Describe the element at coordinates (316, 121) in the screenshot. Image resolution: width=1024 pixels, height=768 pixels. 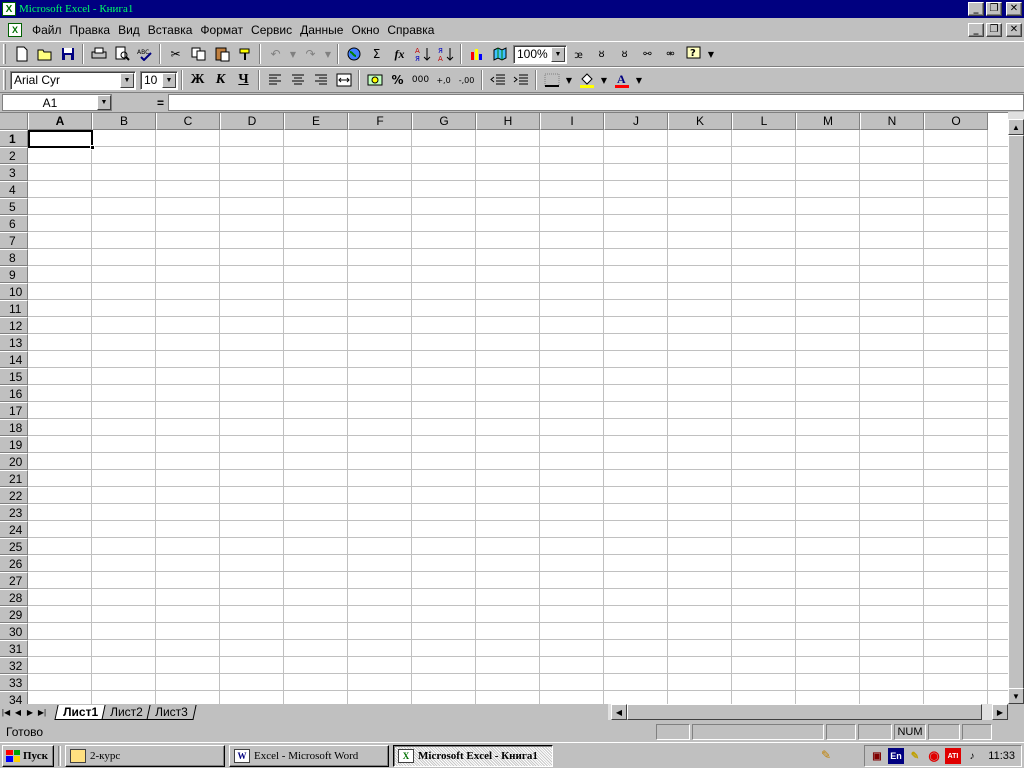
I see `column-header: E` at that location.